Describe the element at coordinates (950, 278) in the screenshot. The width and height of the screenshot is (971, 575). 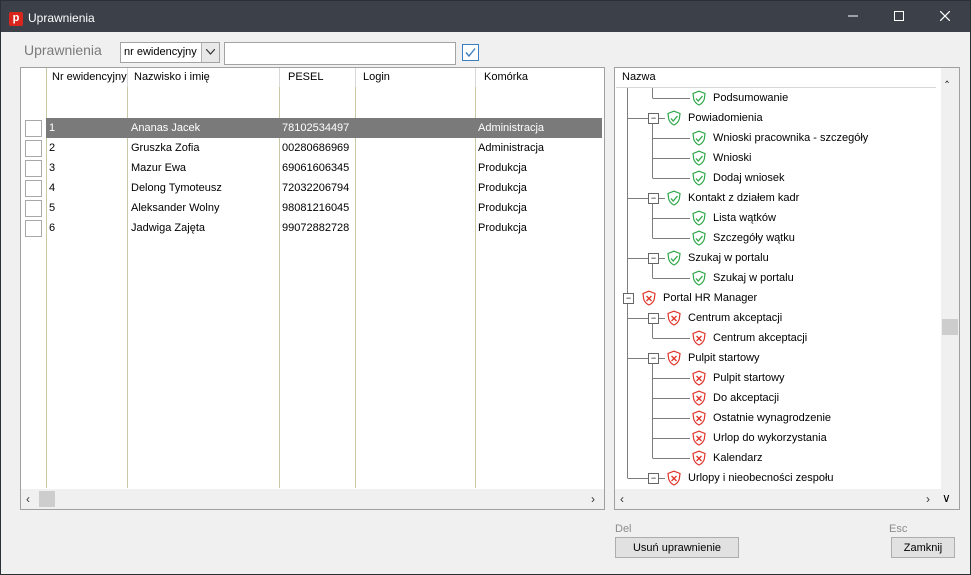
I see `tree-vertical-scrollbar: ‸` at that location.